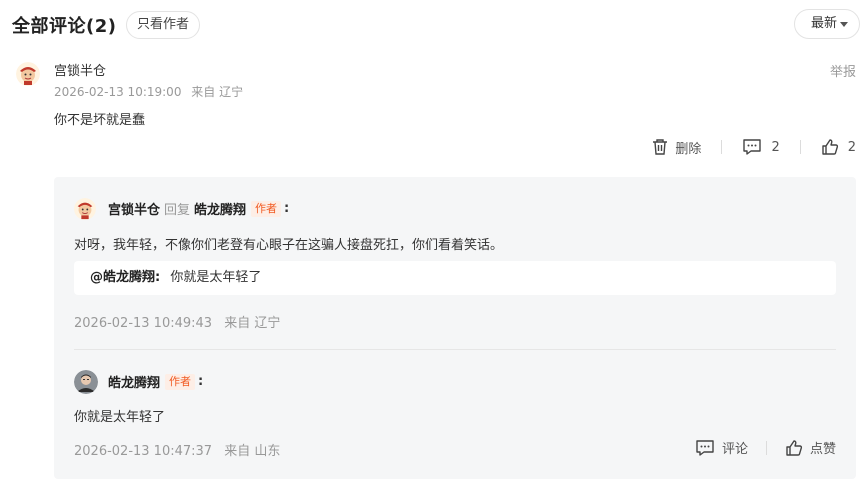 Image resolution: width=868 pixels, height=479 pixels. I want to click on reply-count: 2, so click(775, 147).